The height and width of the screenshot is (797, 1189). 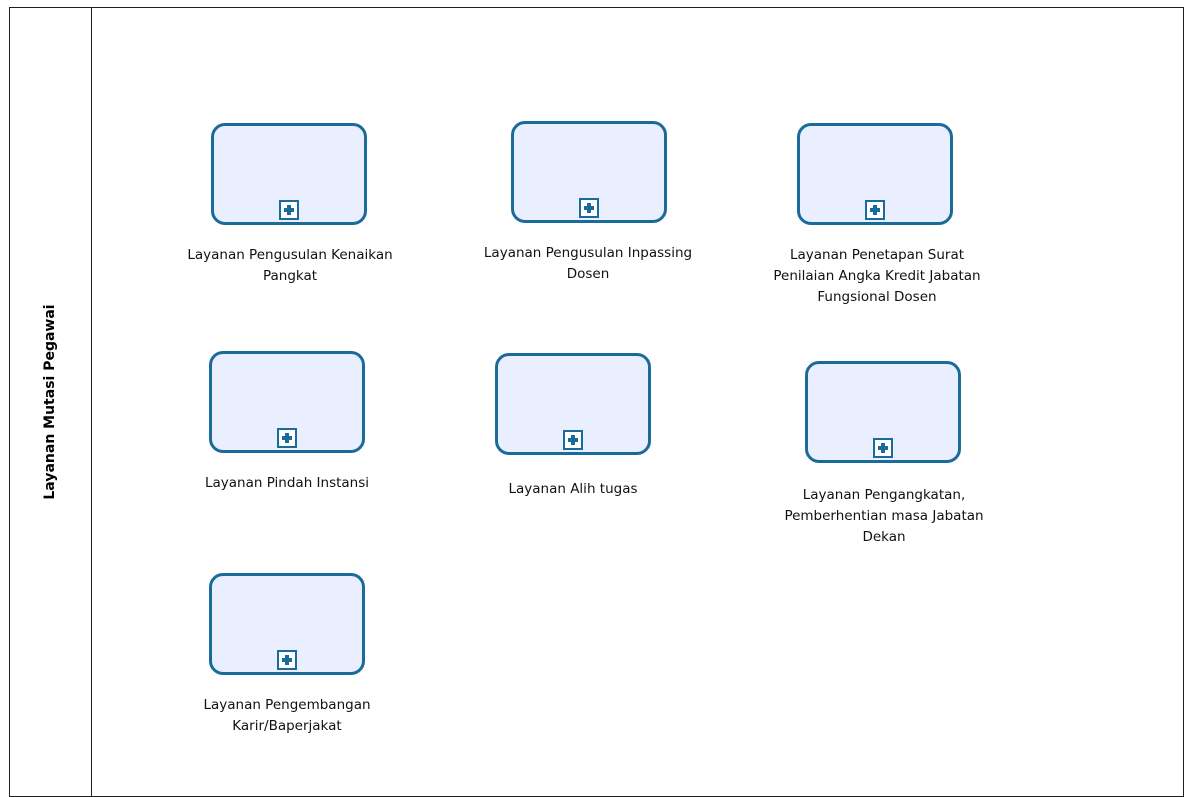 I want to click on lane-title: Layanan Mutasi Pegawai, so click(x=50, y=402).